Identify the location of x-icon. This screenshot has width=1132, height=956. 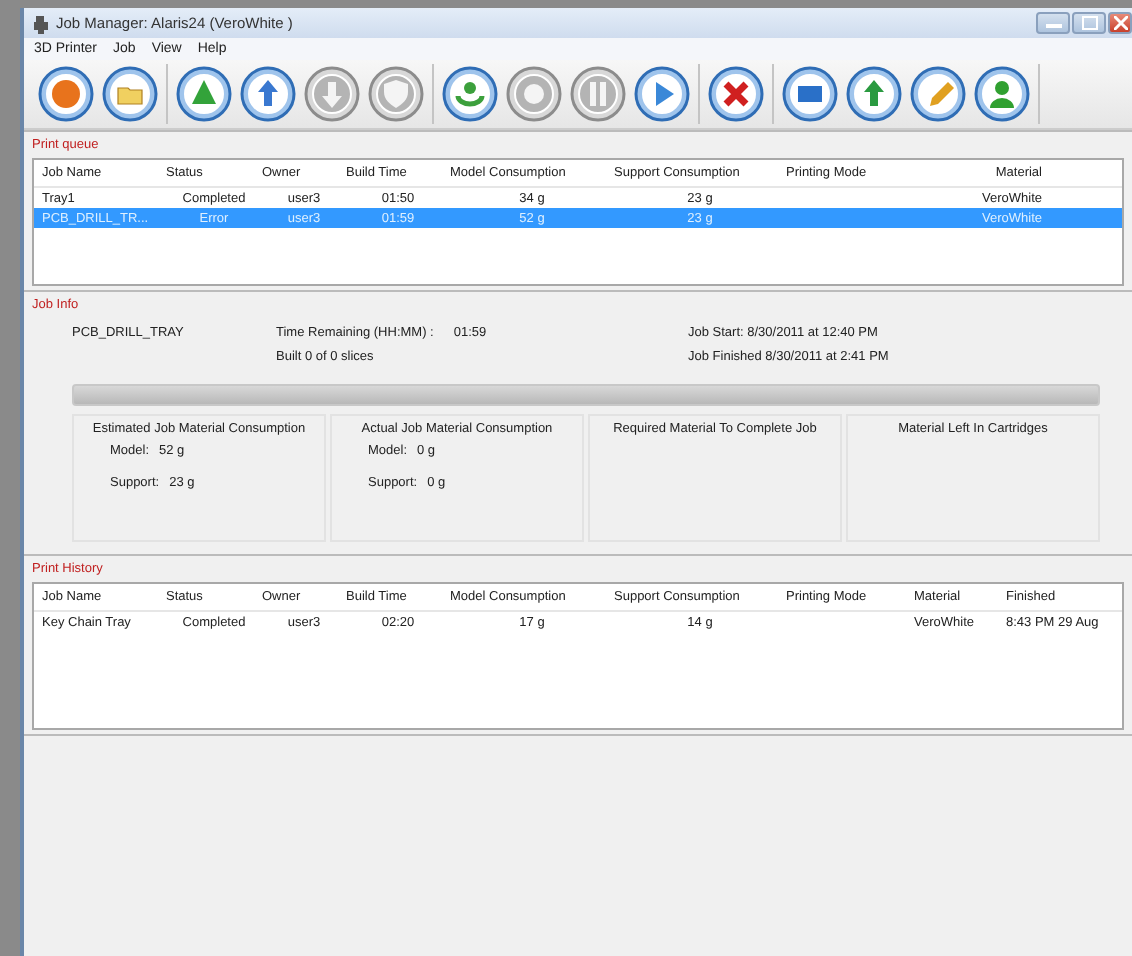
(736, 94).